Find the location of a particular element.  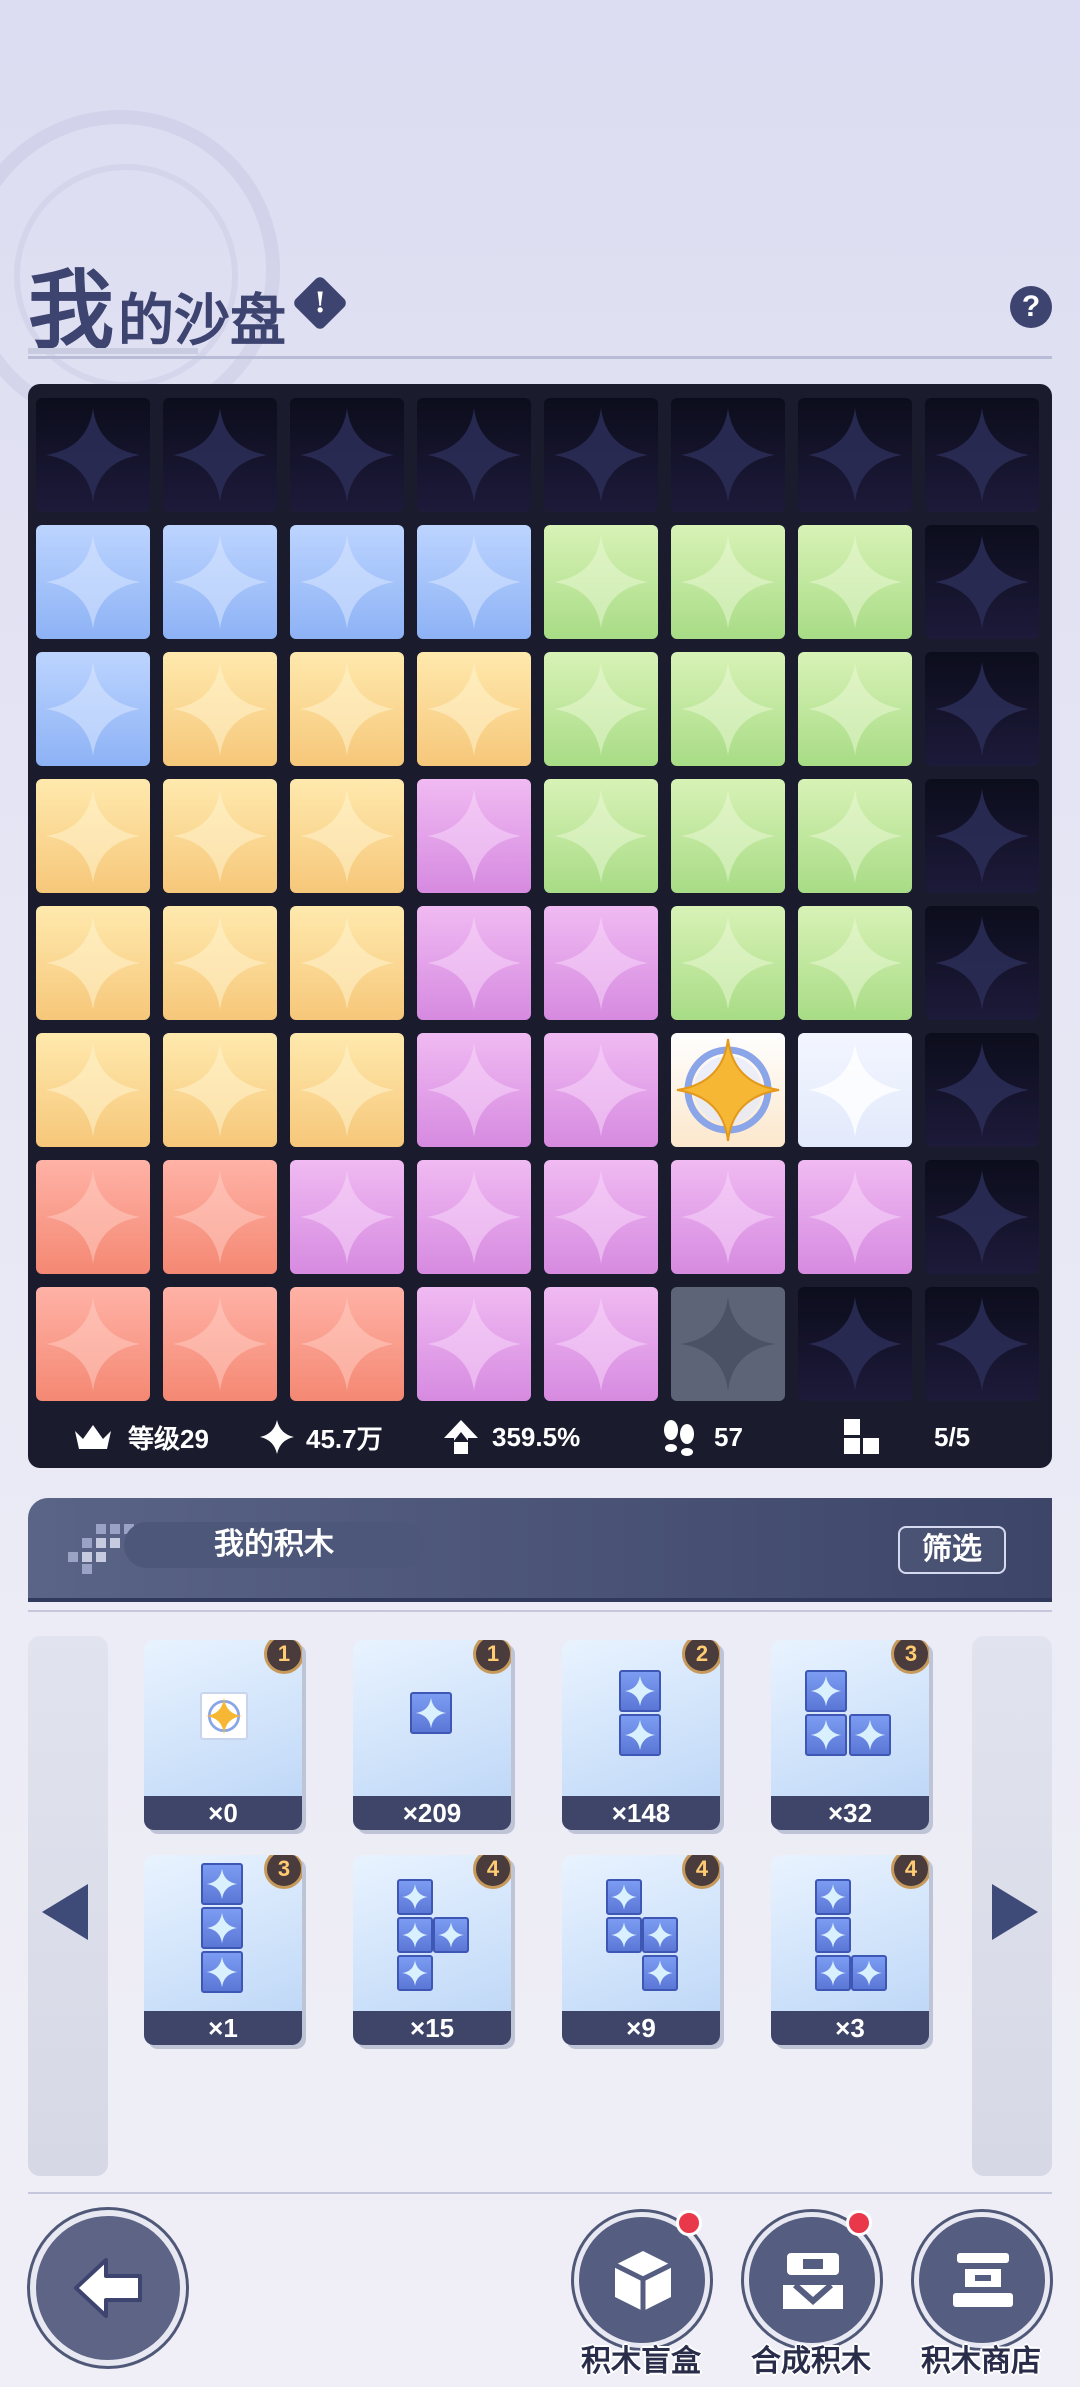

block-card: ×32 3 is located at coordinates (850, 1735).